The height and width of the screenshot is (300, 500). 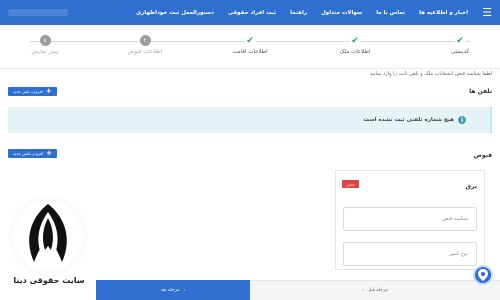 I want to click on site-logo, so click(x=38, y=12).